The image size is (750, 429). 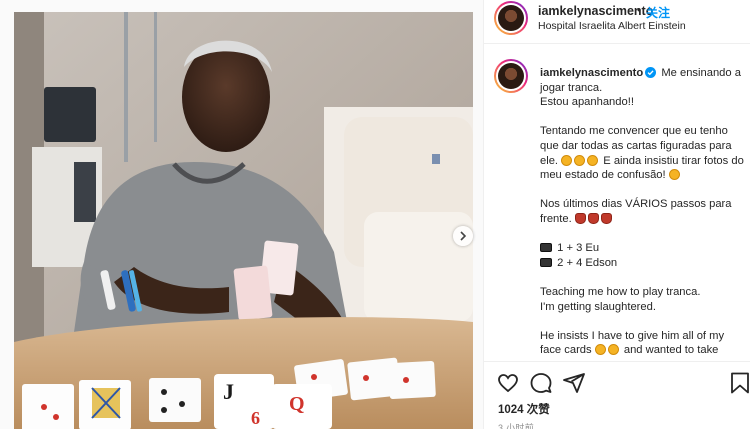 I want to click on caption-line-2: Estou apanhando!!, so click(x=587, y=102).